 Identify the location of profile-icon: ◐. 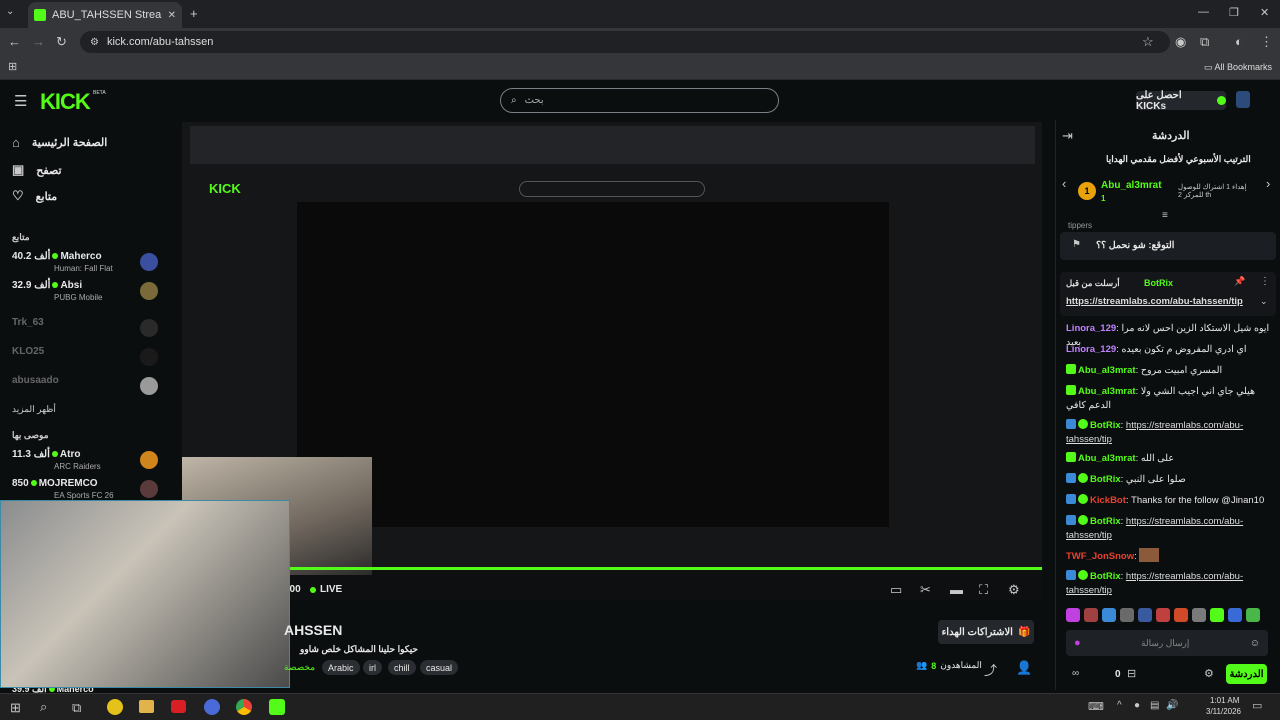
(1239, 41).